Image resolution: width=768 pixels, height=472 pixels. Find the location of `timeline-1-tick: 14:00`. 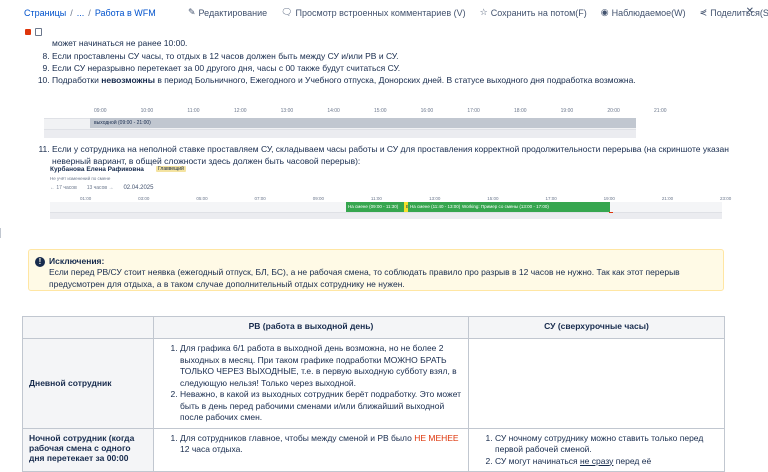

timeline-1-tick: 14:00 is located at coordinates (333, 111).